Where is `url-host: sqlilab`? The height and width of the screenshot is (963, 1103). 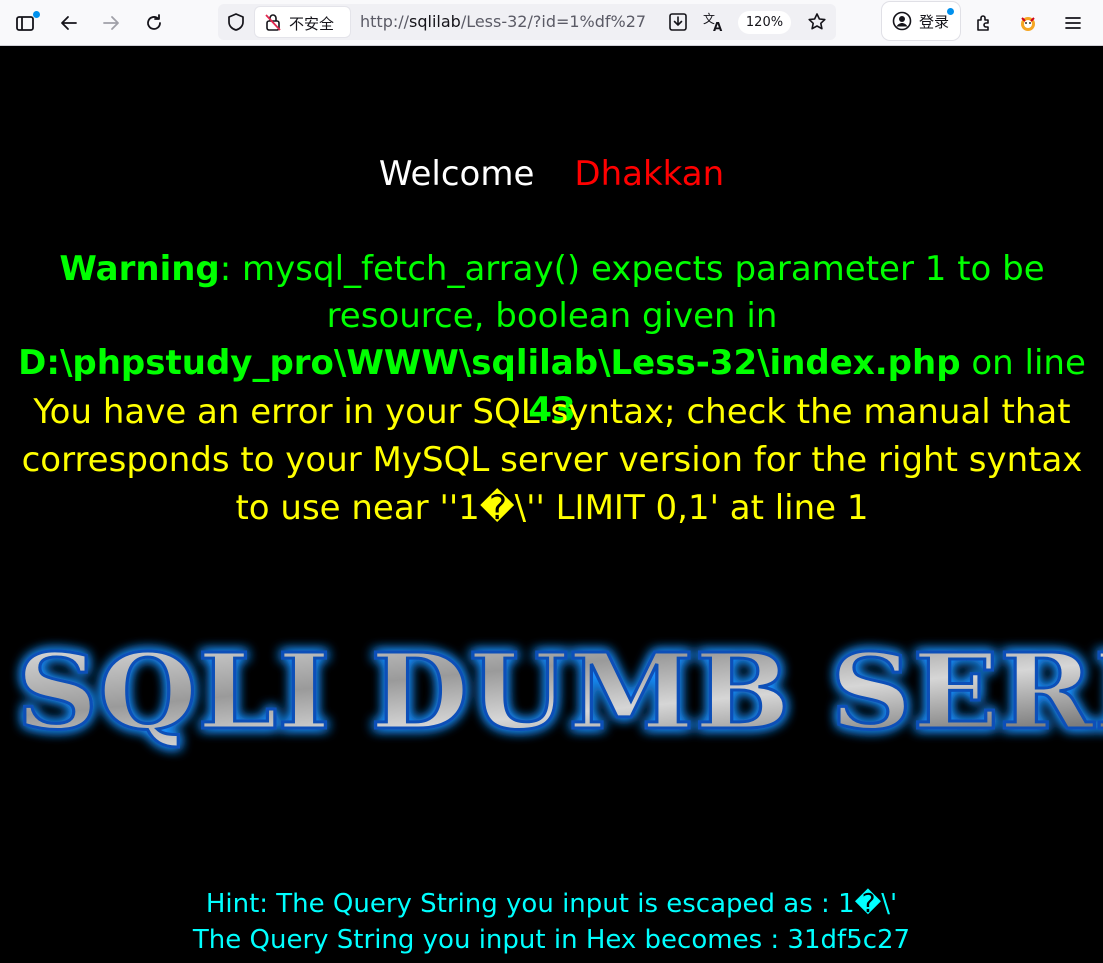
url-host: sqlilab is located at coordinates (435, 21).